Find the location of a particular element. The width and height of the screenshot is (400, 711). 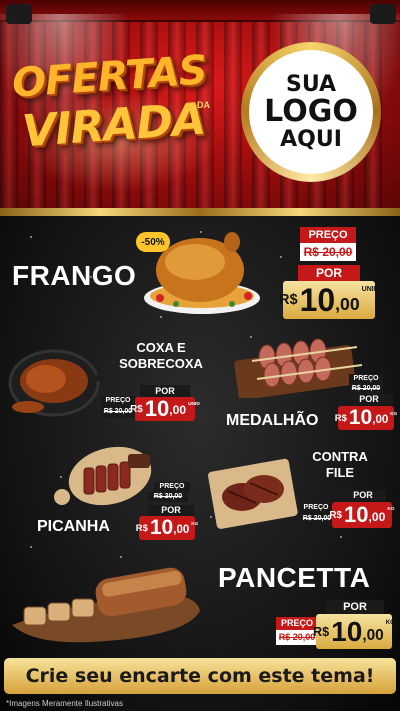

brand-da: DA is located at coordinates (203, 105).